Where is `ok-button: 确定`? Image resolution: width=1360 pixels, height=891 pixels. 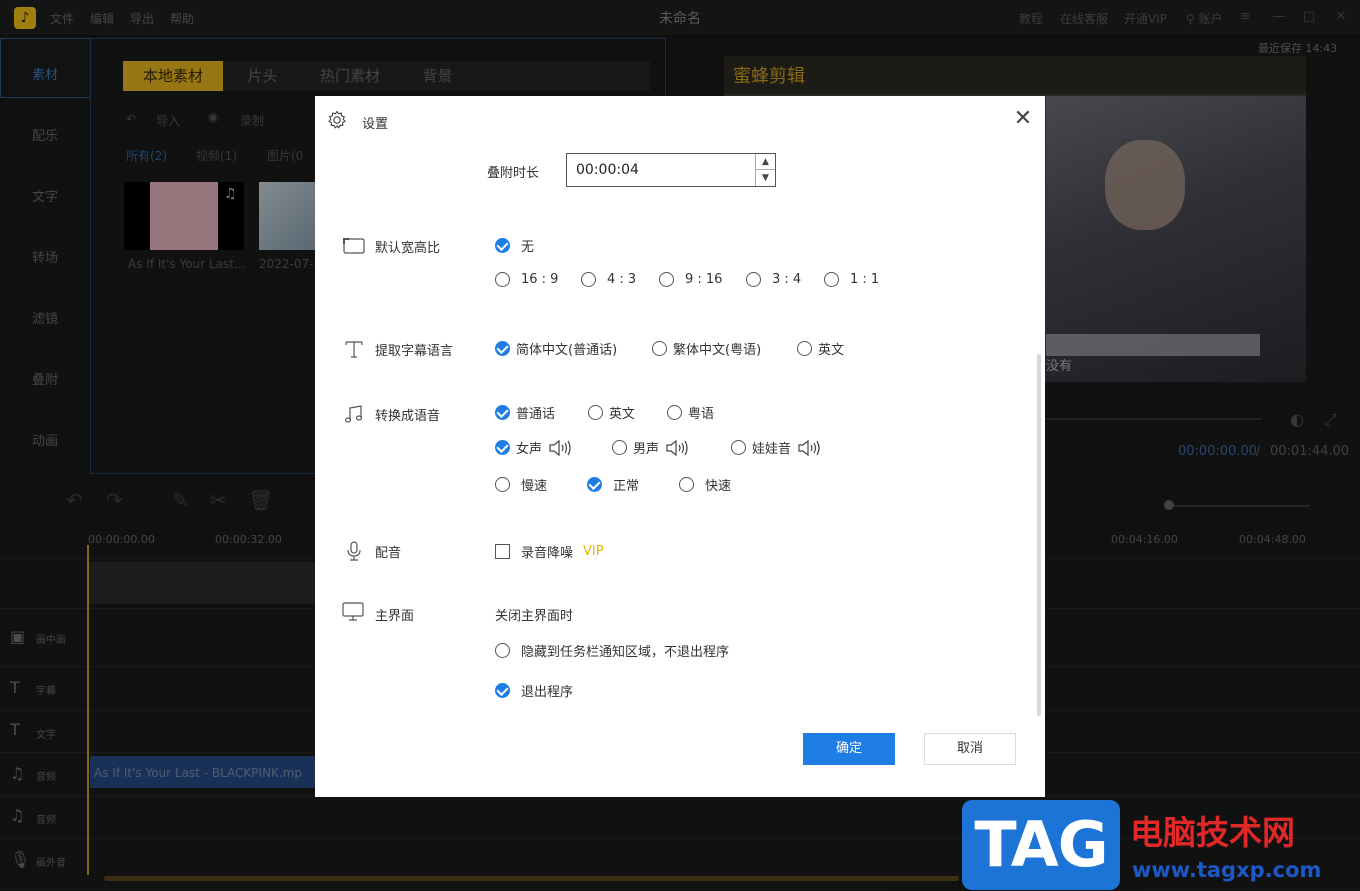
ok-button: 确定 is located at coordinates (849, 749).